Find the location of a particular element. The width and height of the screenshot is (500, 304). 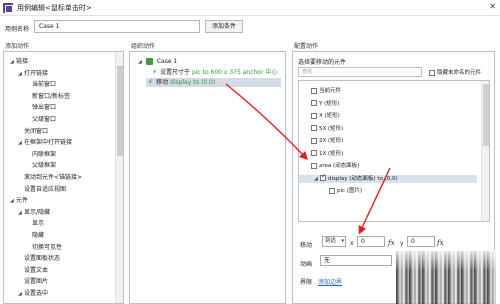

widget-search-input: 查找 is located at coordinates (360, 72).